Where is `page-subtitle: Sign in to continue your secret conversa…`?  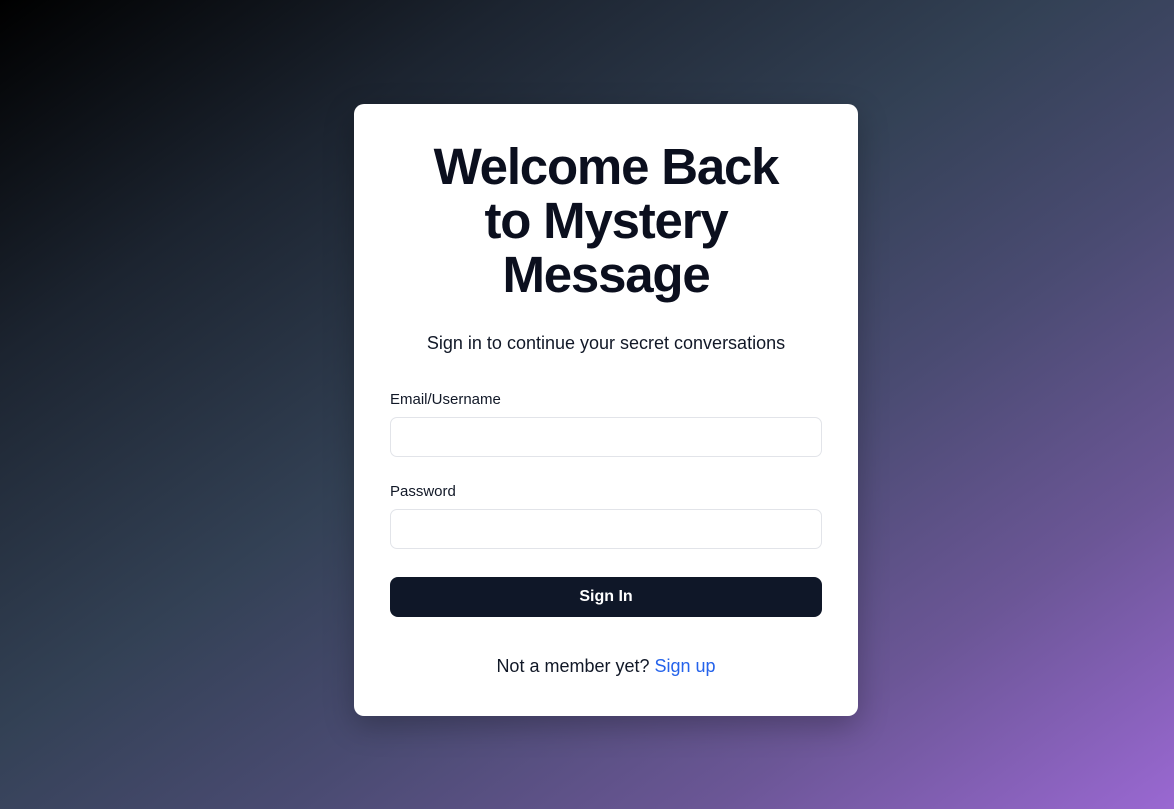
page-subtitle: Sign in to continue your secret conversa… is located at coordinates (606, 343).